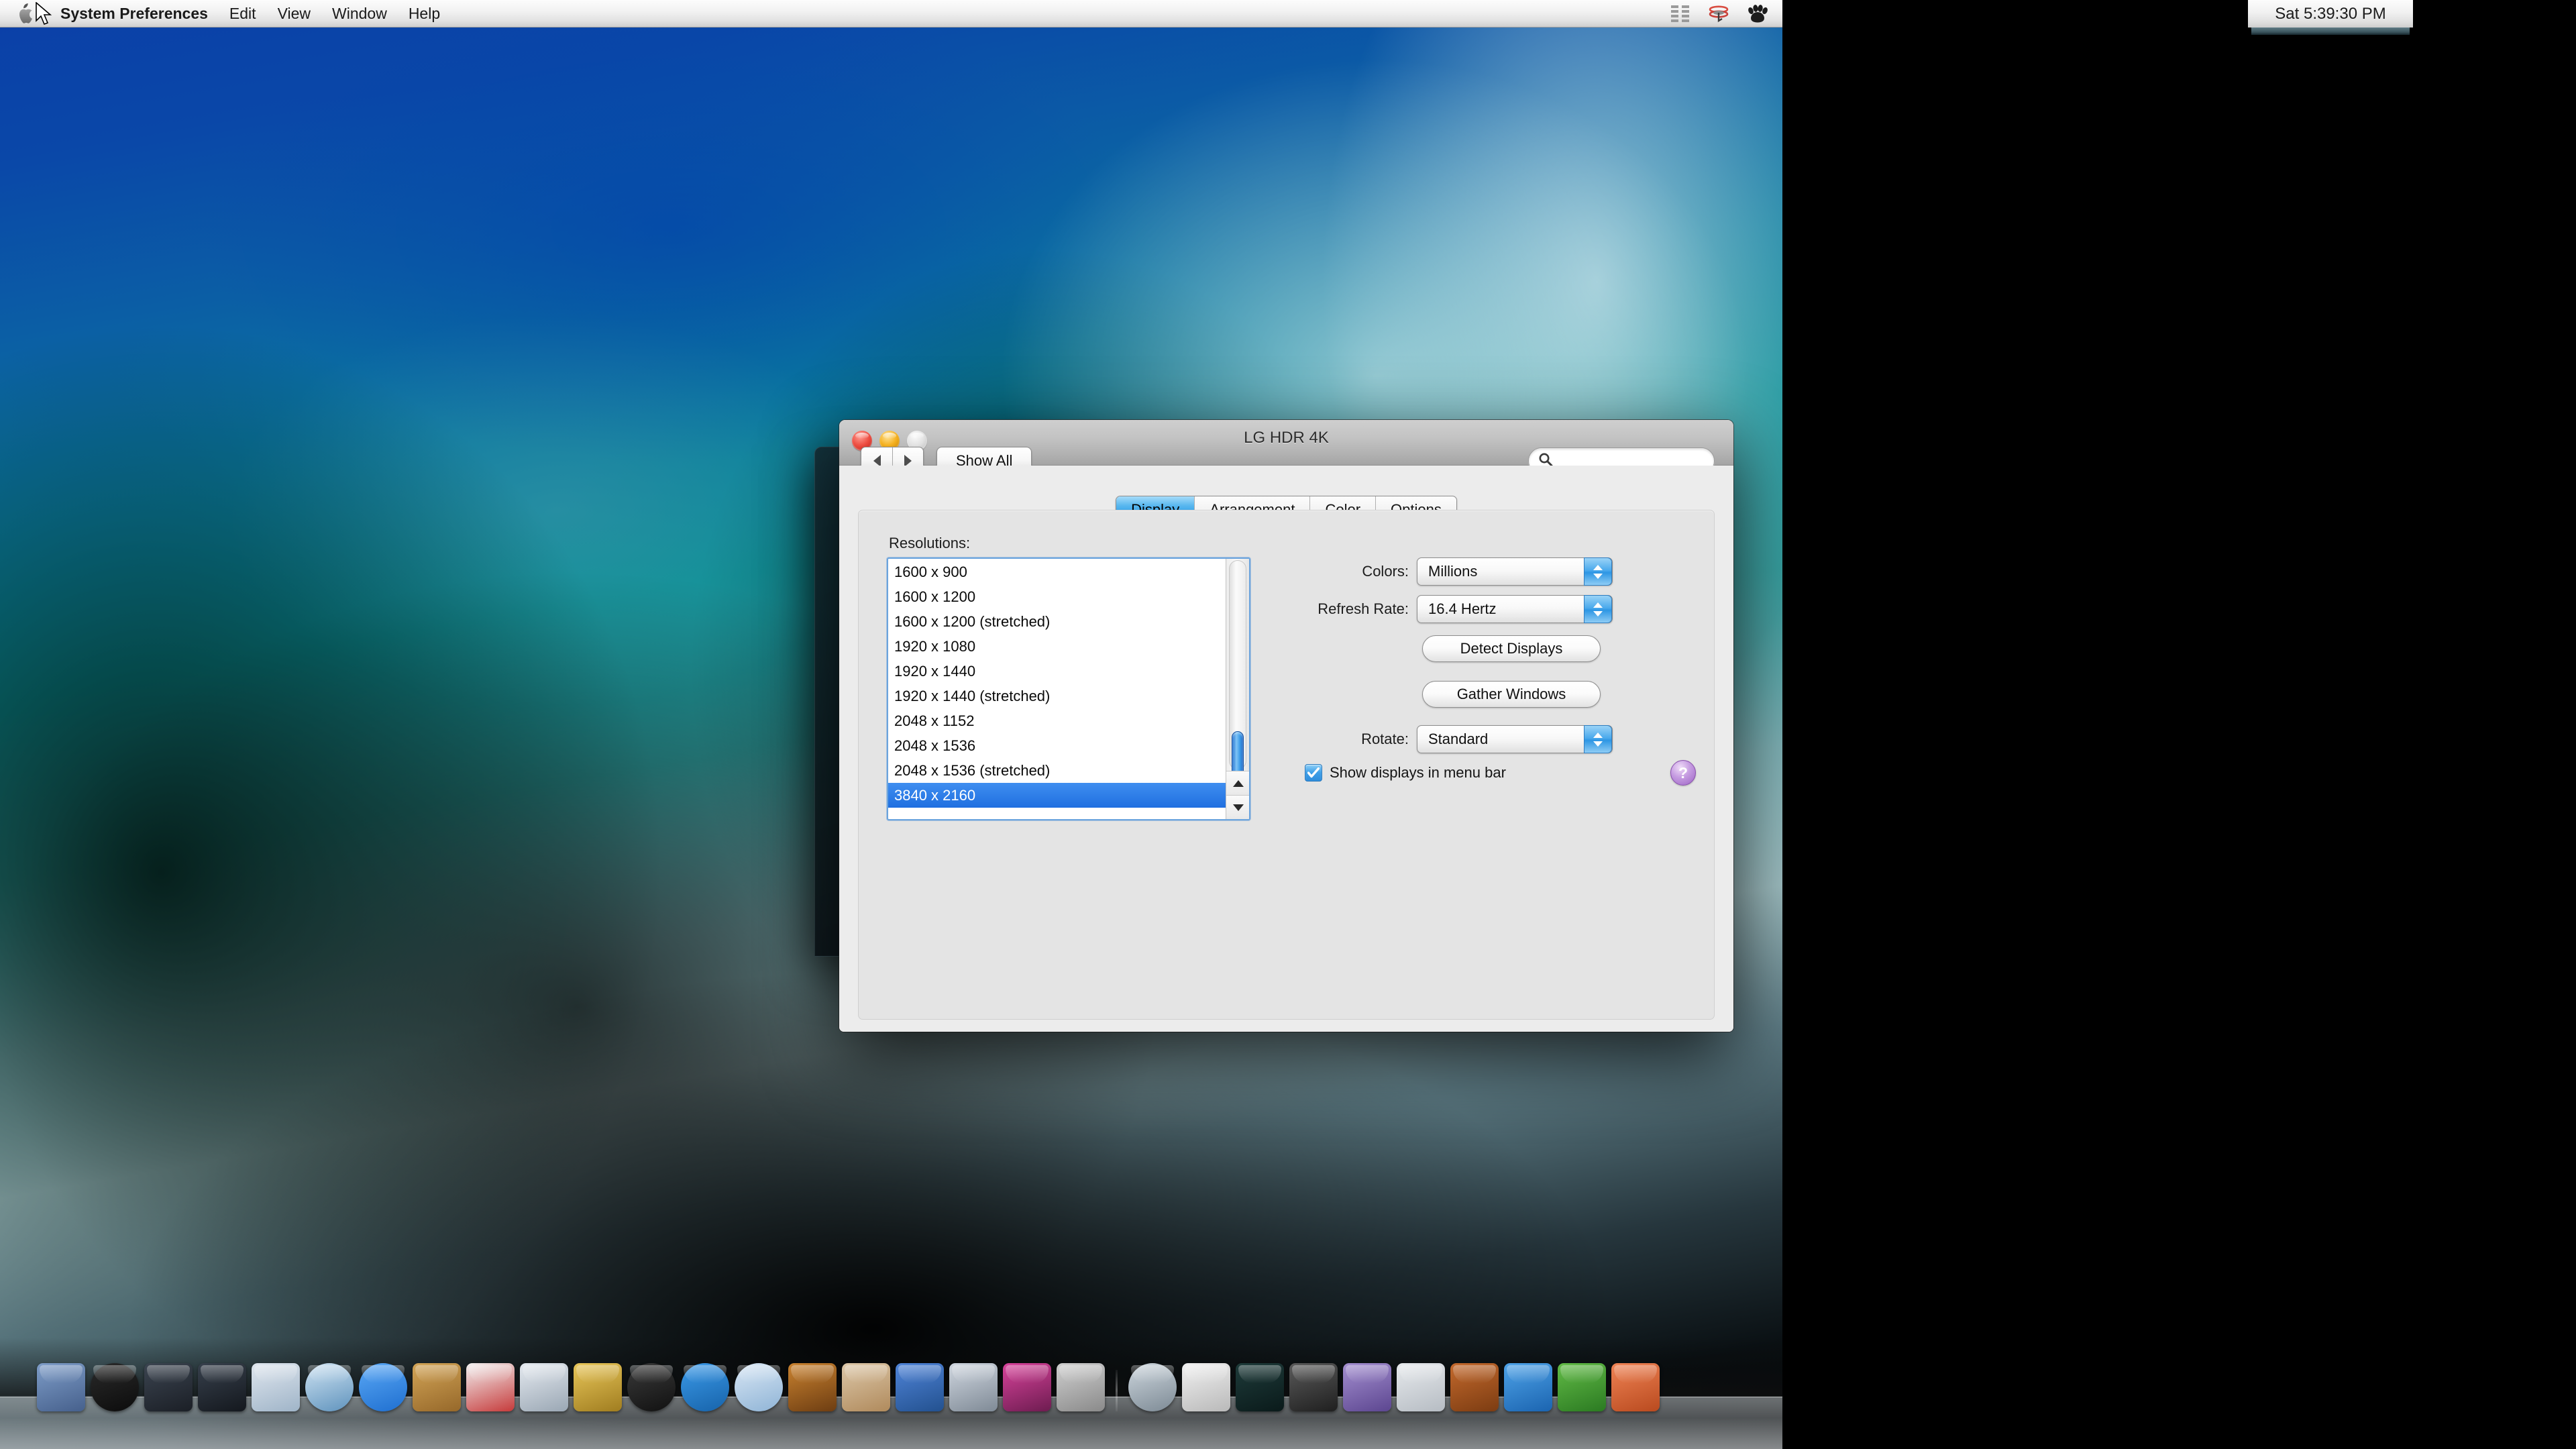 This screenshot has width=2576, height=1449. Describe the element at coordinates (1057, 571) in the screenshot. I see `list-item: 1600 x 900` at that location.